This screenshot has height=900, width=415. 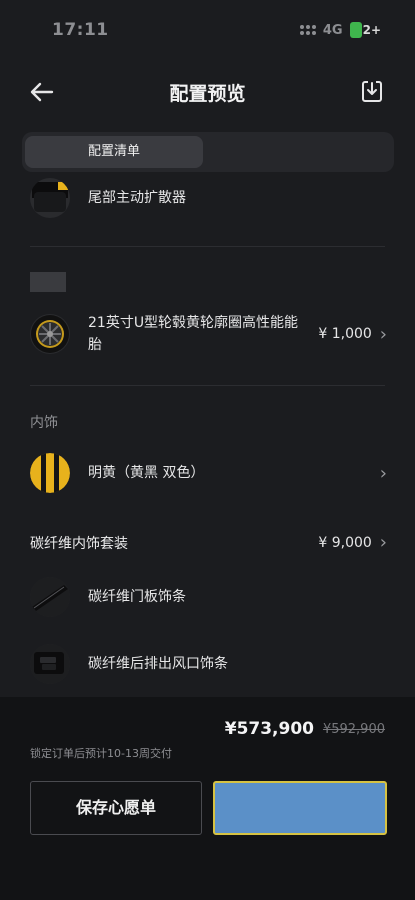 I want to click on list-item: 碳纤维后排出风口饰条, so click(x=208, y=664).